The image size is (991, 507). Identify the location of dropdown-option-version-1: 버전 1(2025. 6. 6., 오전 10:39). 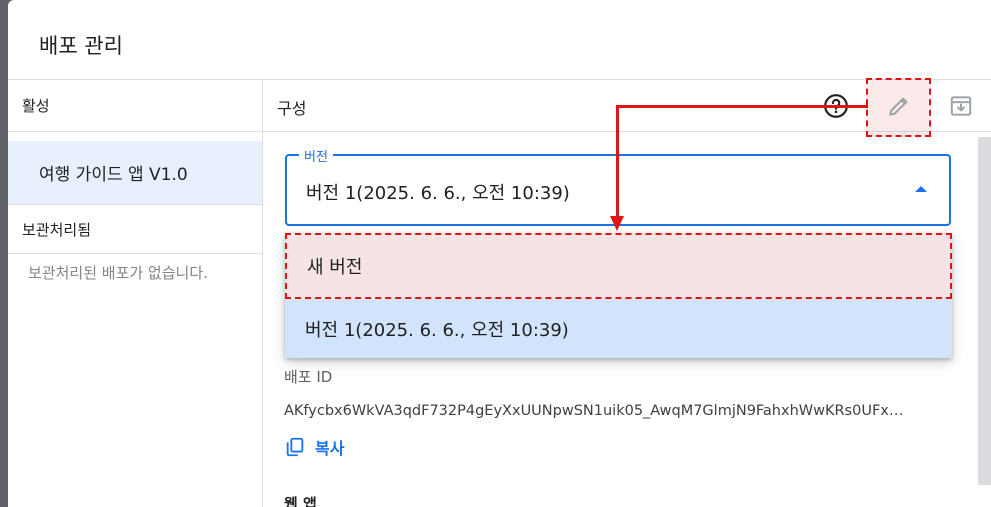
(618, 328).